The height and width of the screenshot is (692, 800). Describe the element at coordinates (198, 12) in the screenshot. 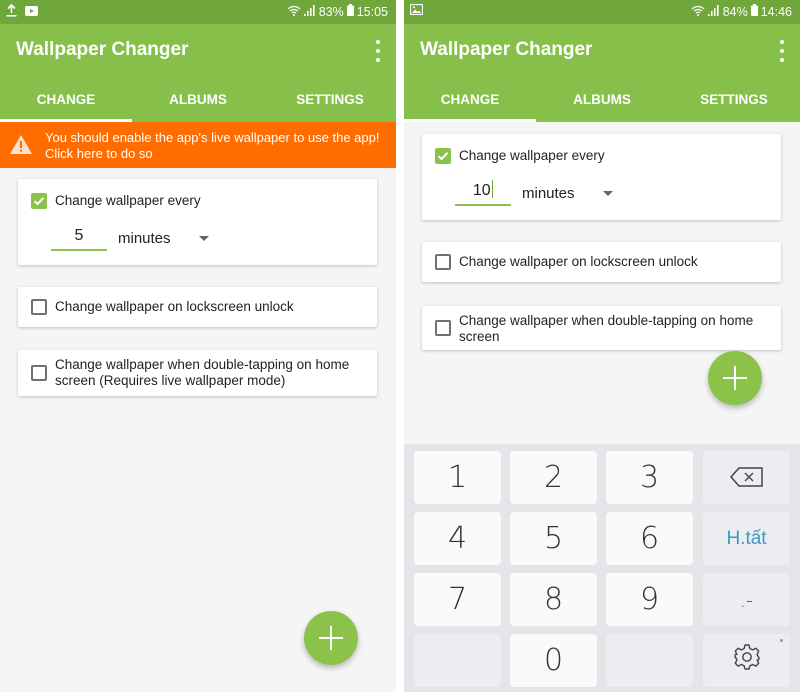

I see `status-bar: 83% 15:05` at that location.